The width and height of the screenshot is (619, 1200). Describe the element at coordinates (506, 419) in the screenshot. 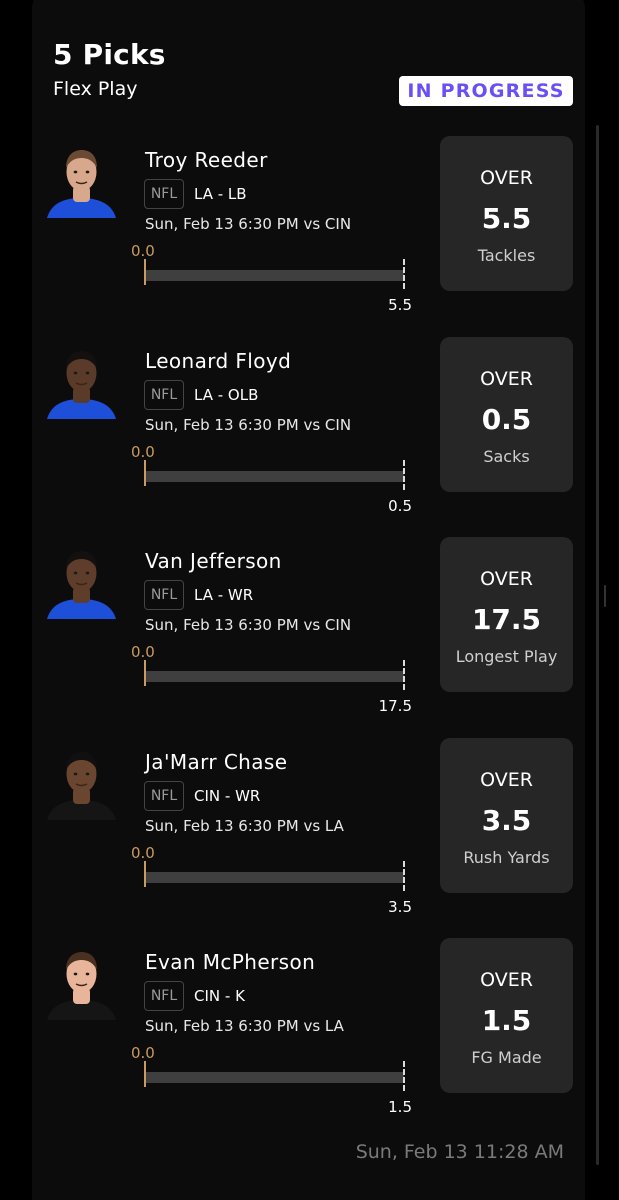

I see `projection-value: 0.5` at that location.